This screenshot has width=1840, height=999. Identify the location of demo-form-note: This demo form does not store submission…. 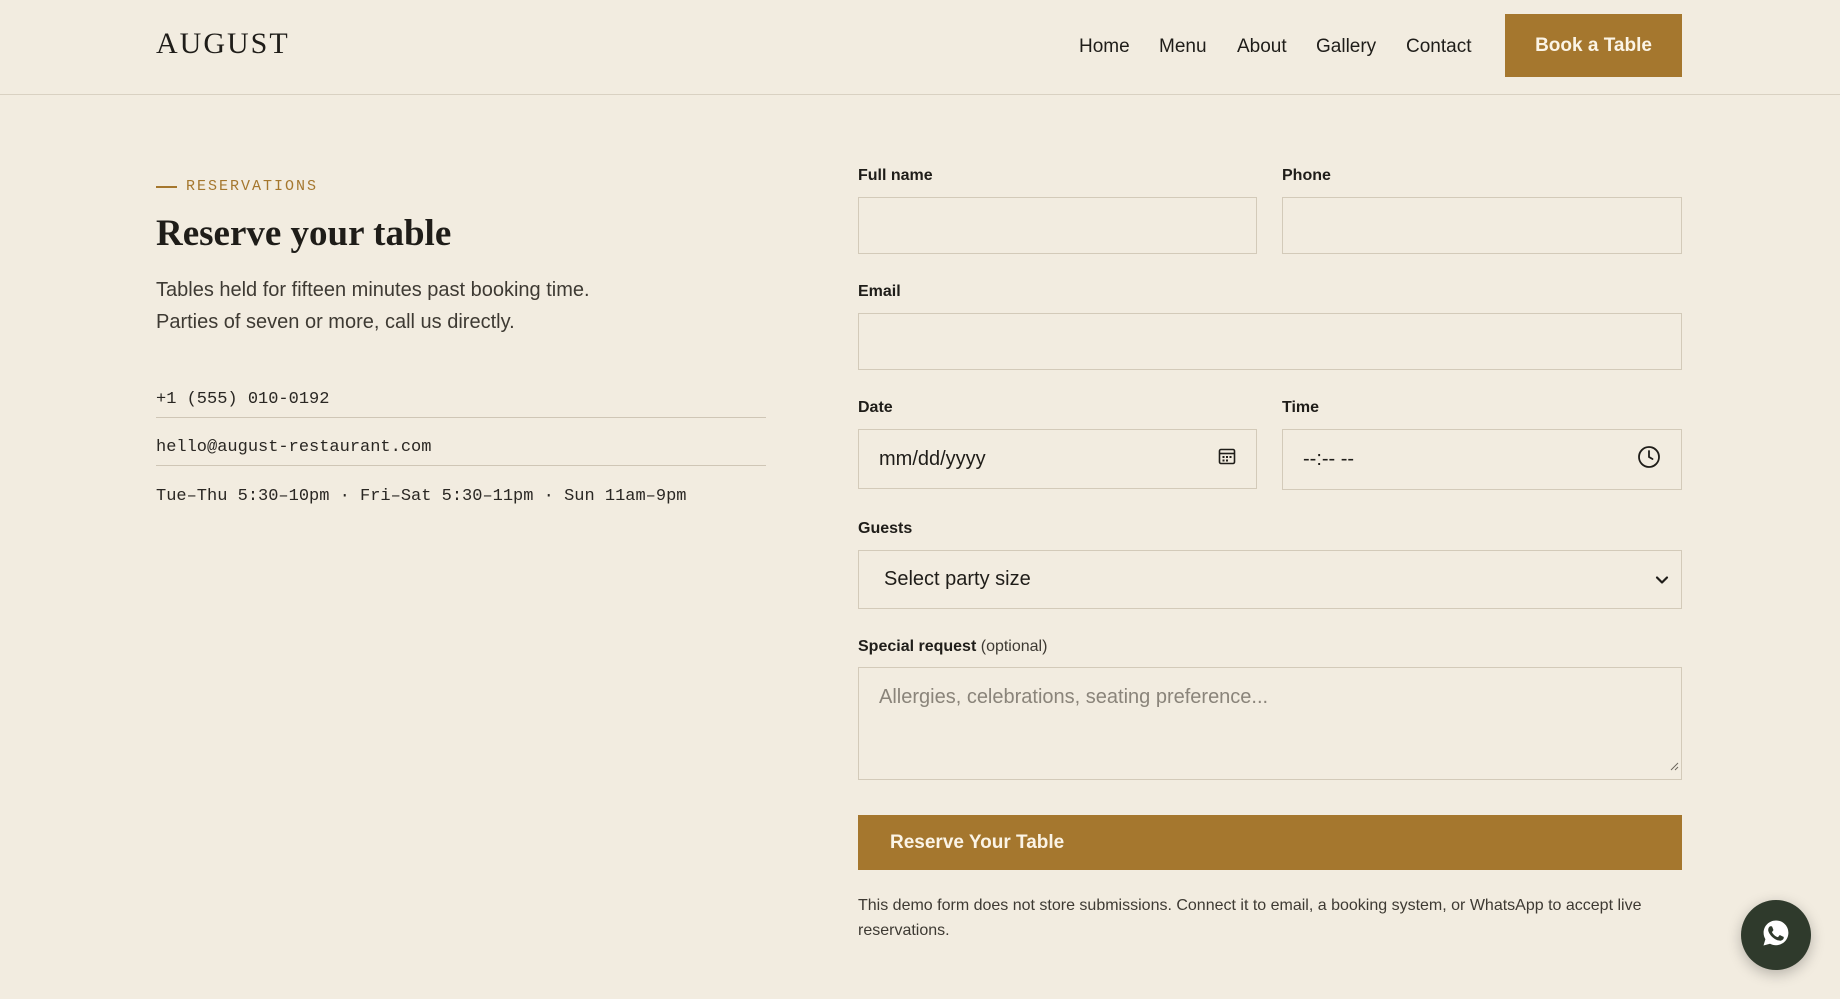
(1250, 918).